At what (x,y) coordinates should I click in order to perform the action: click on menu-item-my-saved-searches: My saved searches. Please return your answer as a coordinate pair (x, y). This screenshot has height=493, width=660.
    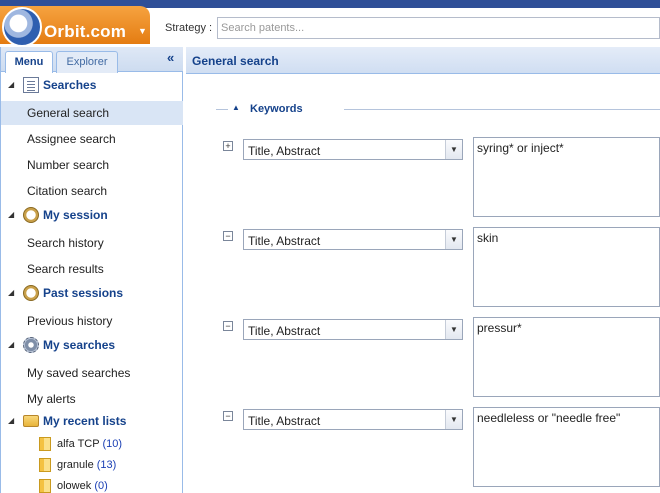
    Looking at the image, I should click on (92, 373).